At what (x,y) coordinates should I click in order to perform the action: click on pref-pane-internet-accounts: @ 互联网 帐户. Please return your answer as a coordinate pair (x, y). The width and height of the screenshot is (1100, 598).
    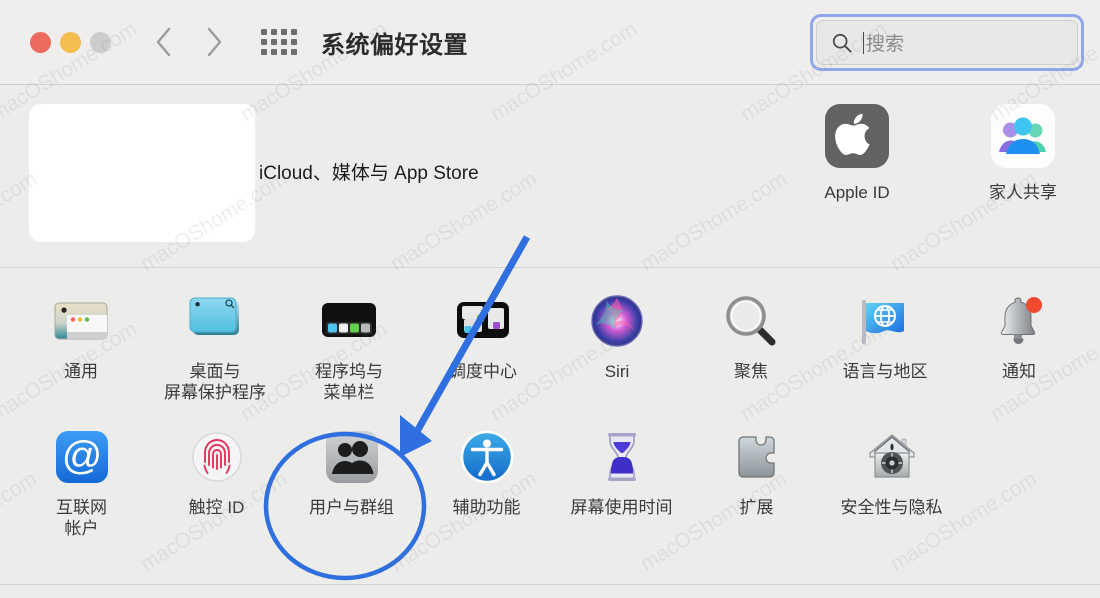
    Looking at the image, I should click on (81, 482).